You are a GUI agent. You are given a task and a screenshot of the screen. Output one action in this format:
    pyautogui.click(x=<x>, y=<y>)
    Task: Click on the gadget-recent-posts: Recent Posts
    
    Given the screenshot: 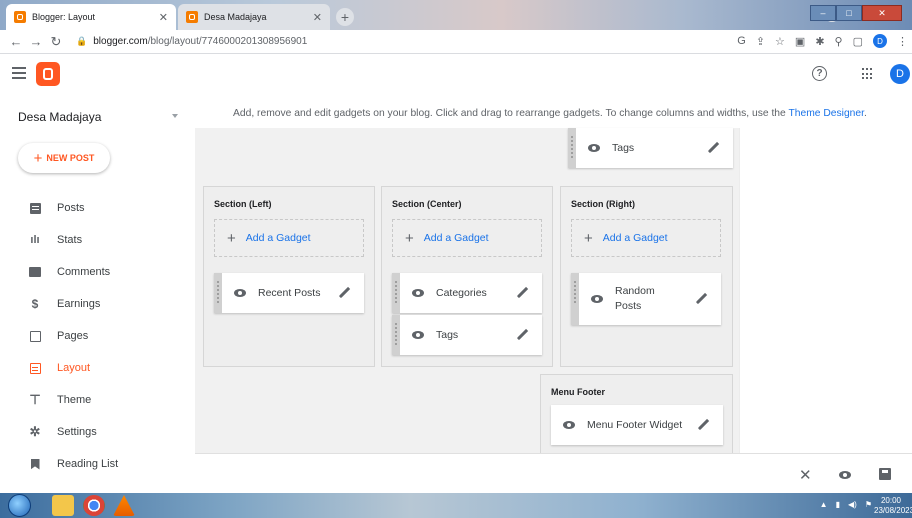 What is the action you would take?
    pyautogui.click(x=289, y=293)
    